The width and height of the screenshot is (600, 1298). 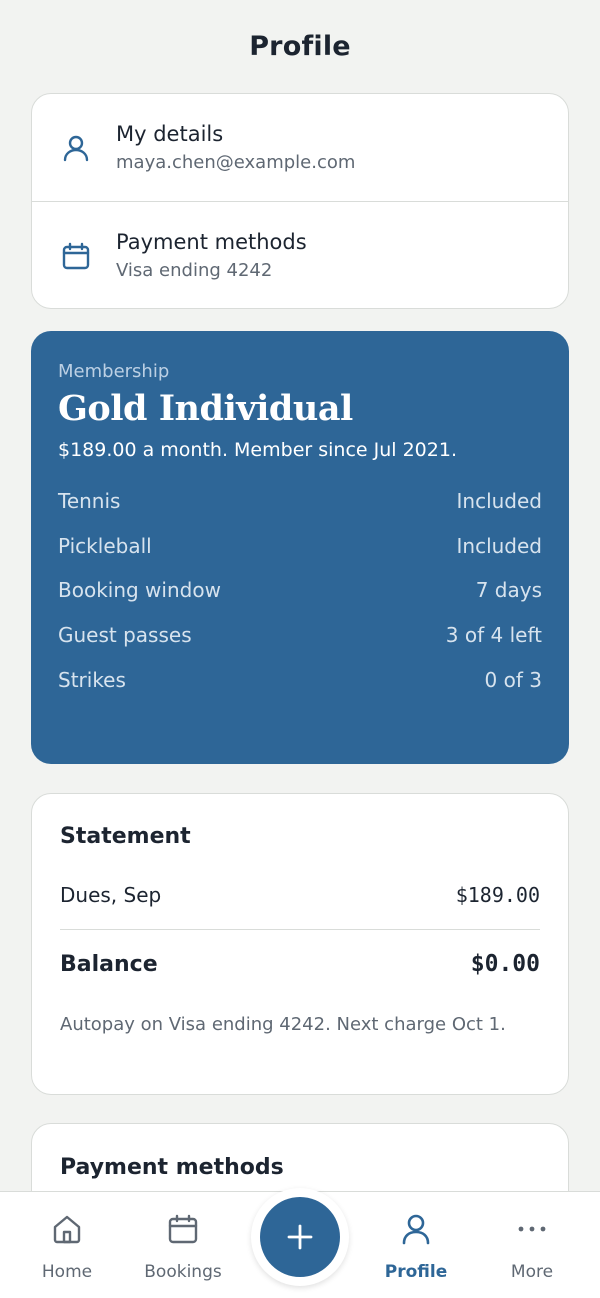 What do you see at coordinates (300, 556) in the screenshot?
I see `membership-row-pickleball: Pickleball Included` at bounding box center [300, 556].